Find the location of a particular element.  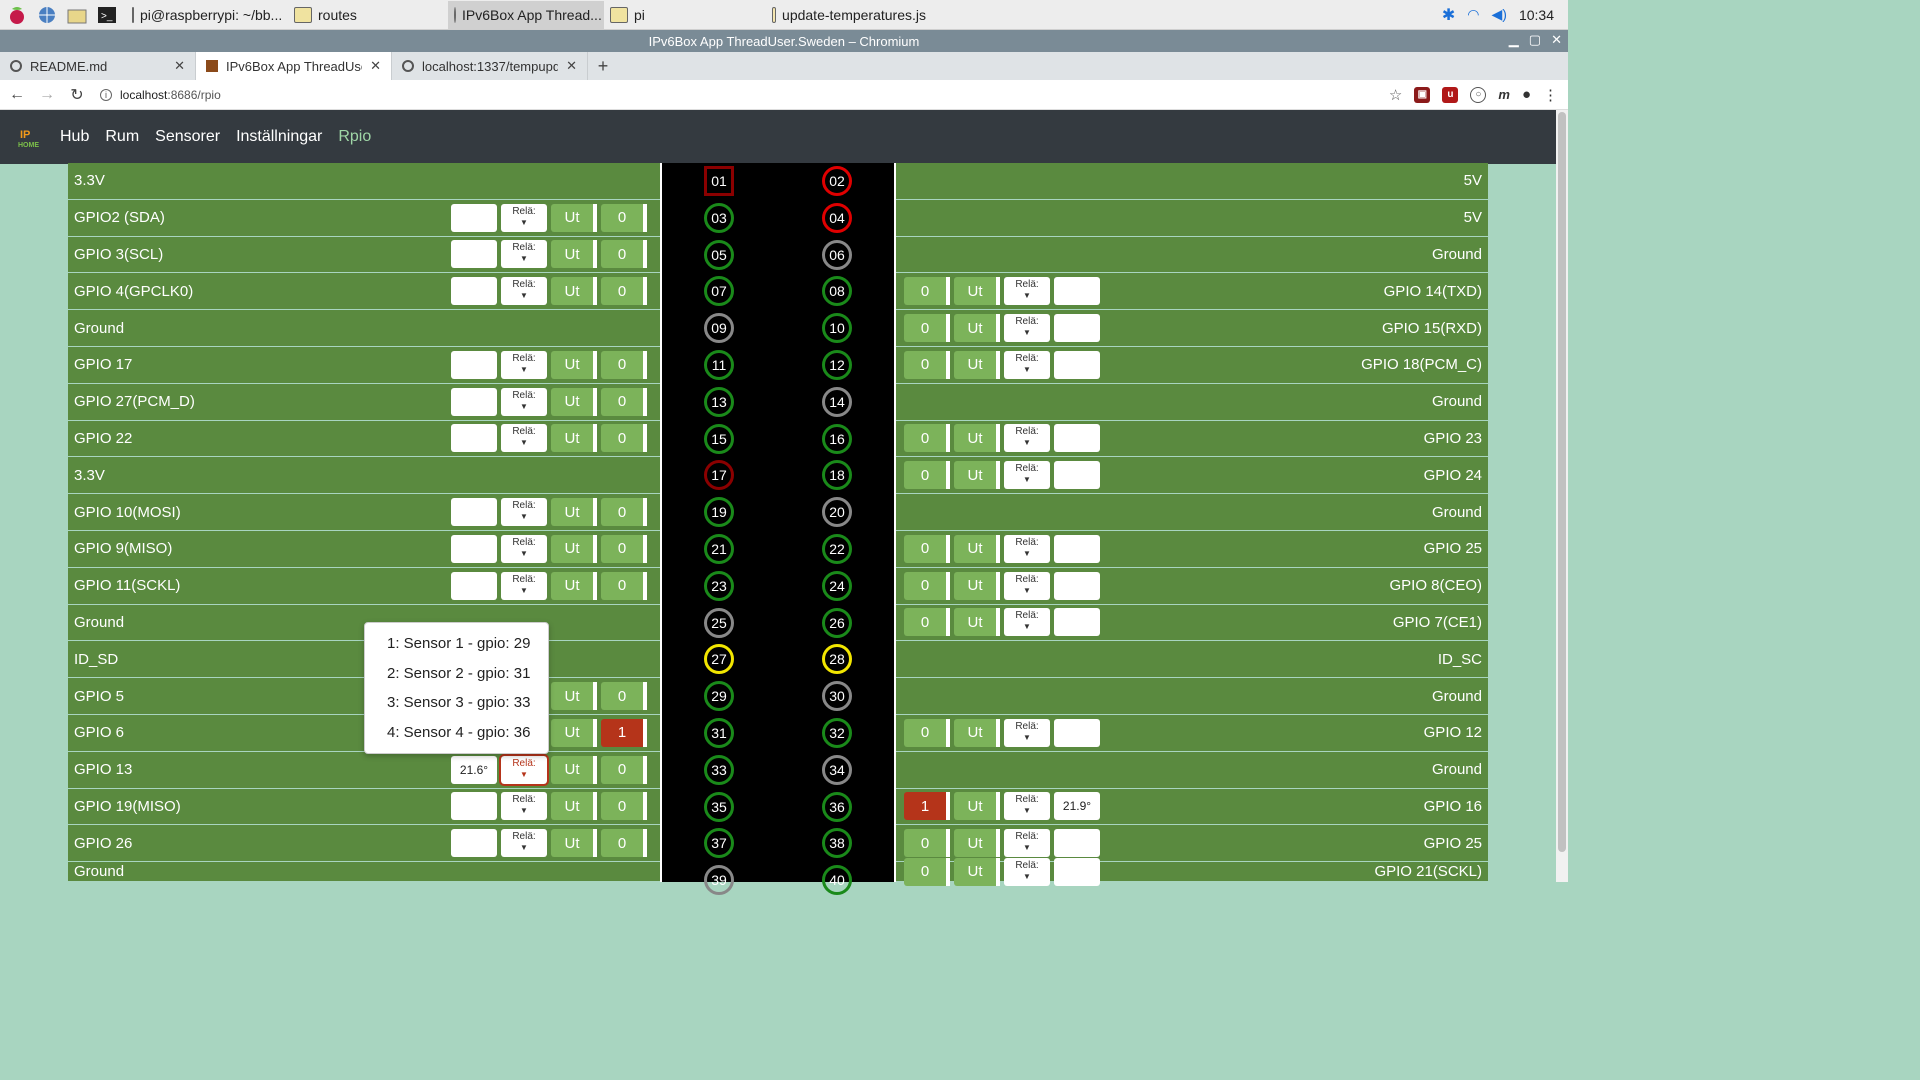

browser-tab: IPv6Box App ThreadUser ✕ is located at coordinates (294, 66).